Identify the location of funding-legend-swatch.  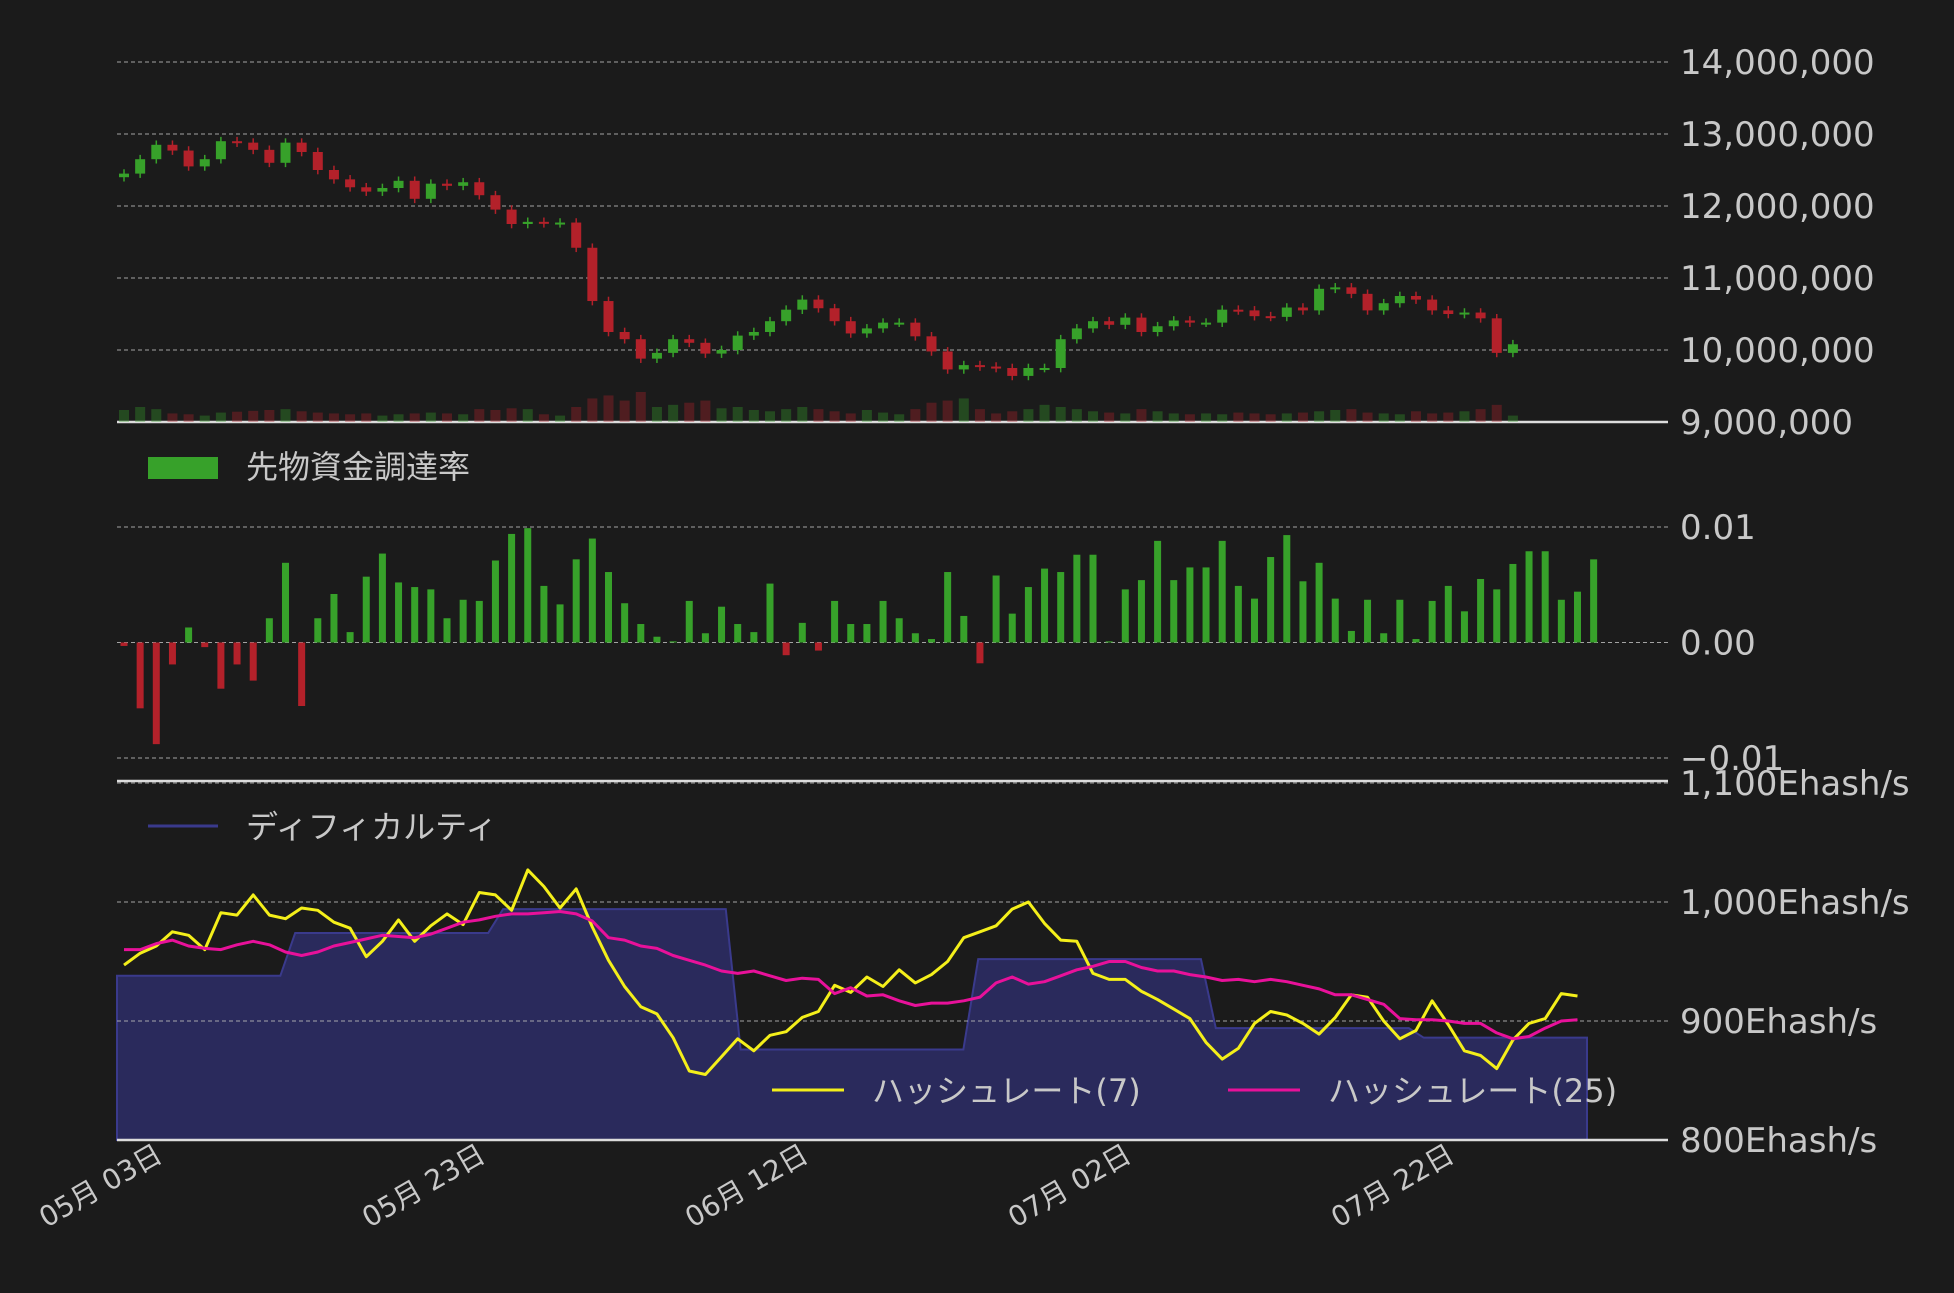
(183, 468).